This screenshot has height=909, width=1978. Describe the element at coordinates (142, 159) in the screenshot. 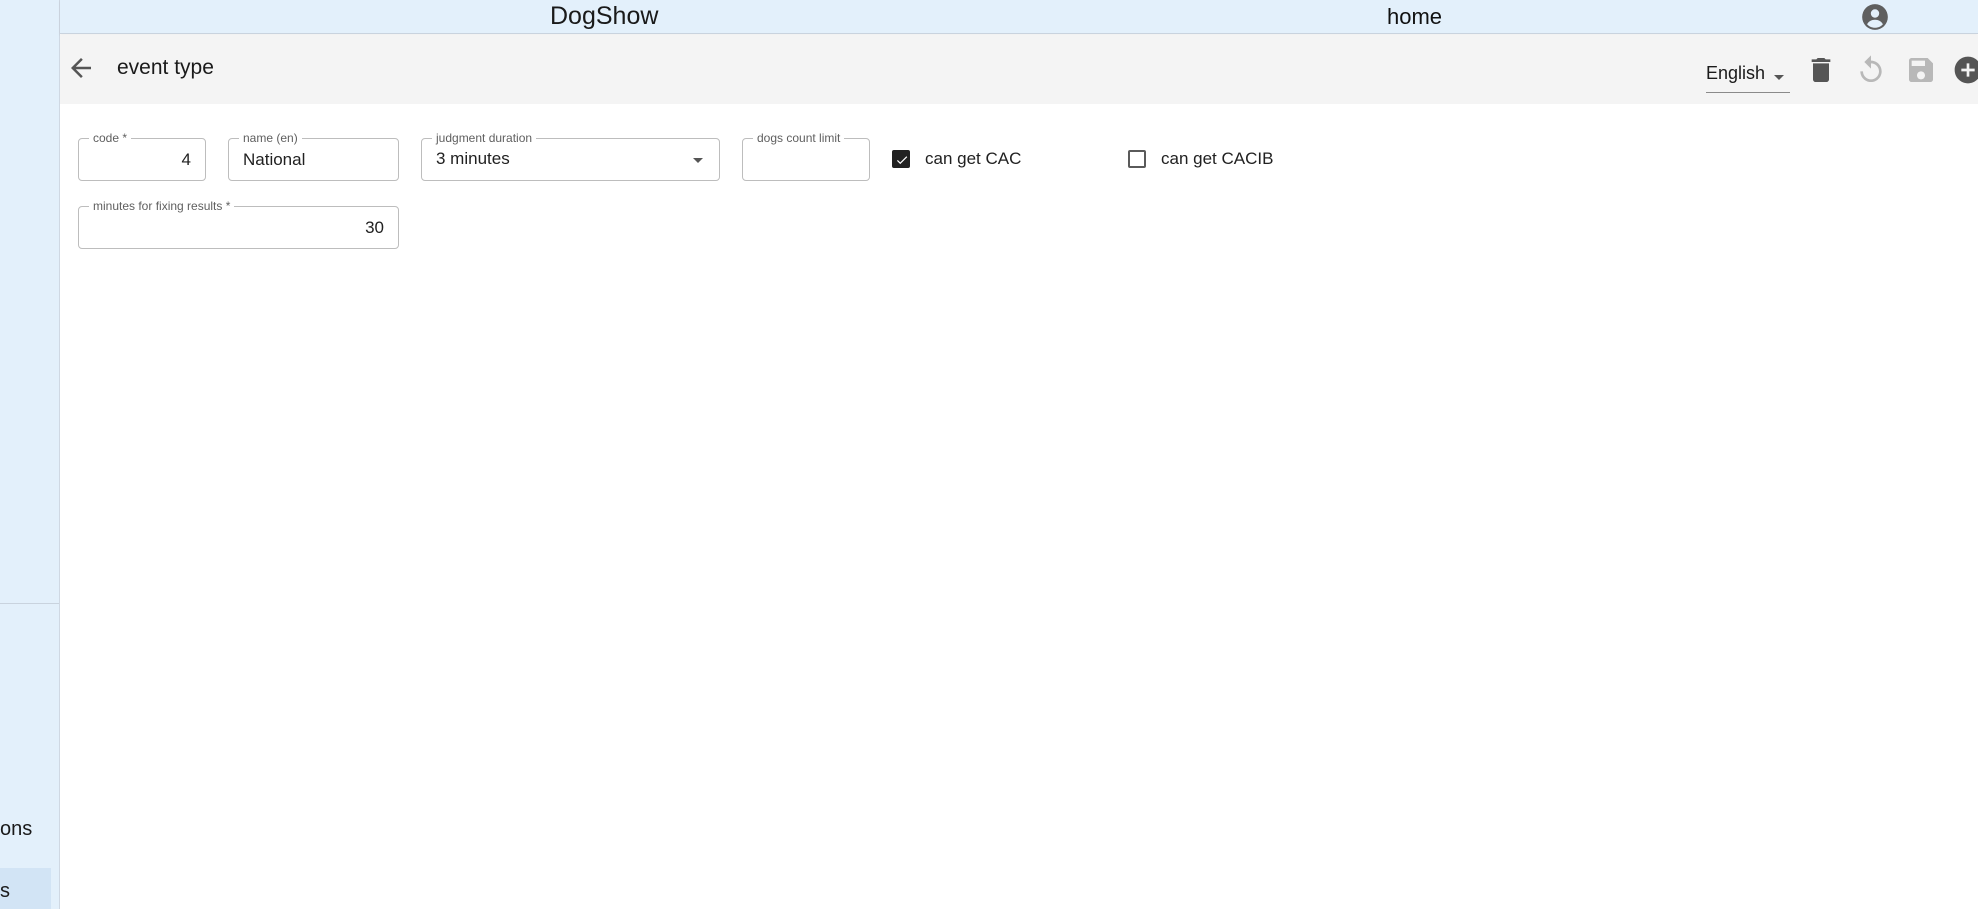

I see `code-input` at that location.